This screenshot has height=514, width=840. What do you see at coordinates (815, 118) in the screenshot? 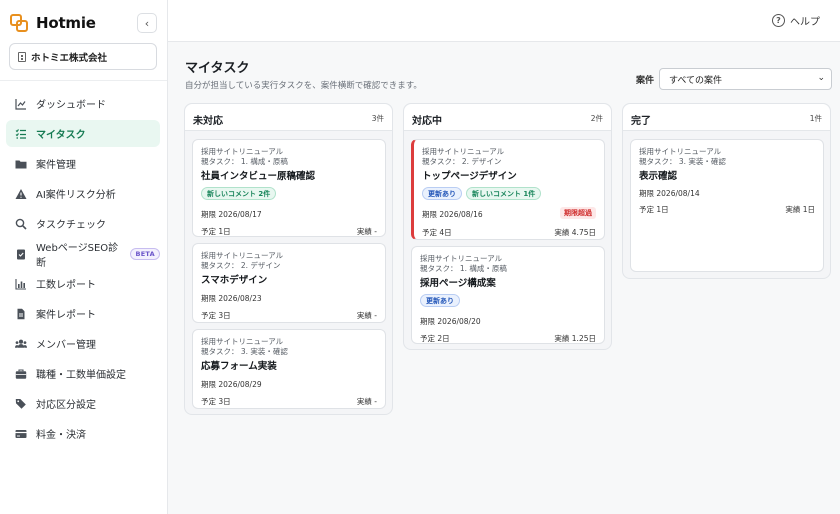
I see `column-count: 1件` at bounding box center [815, 118].